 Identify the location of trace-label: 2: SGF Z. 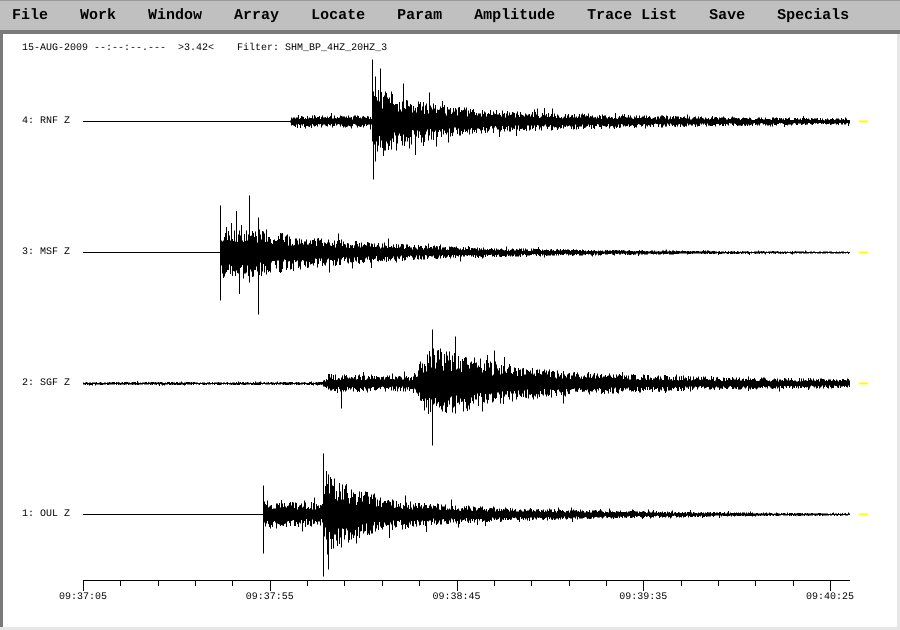
(46, 384).